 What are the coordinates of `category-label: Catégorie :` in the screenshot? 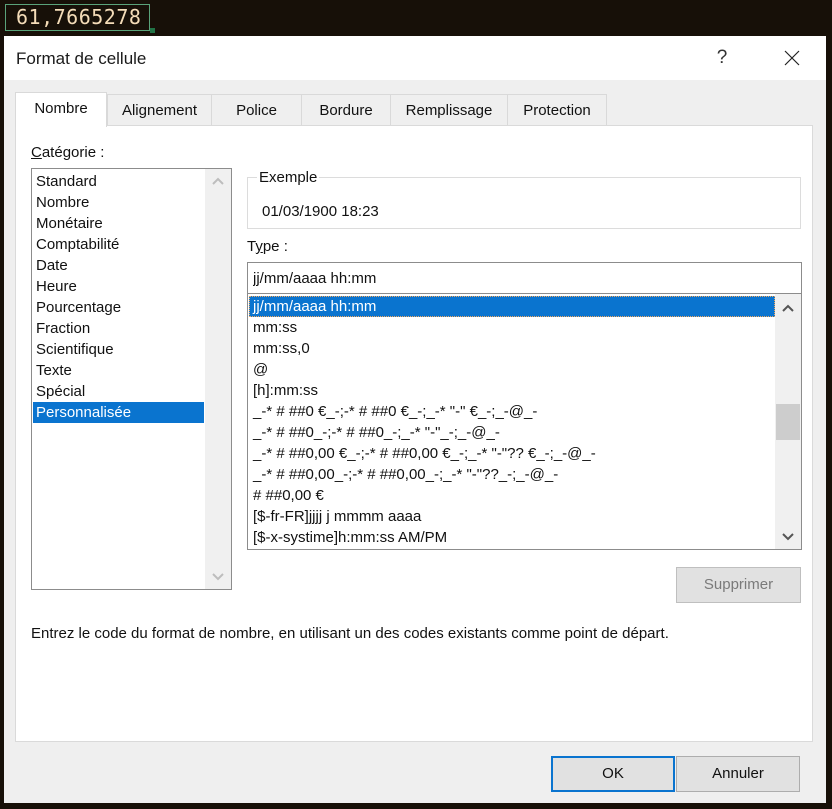 It's located at (68, 152).